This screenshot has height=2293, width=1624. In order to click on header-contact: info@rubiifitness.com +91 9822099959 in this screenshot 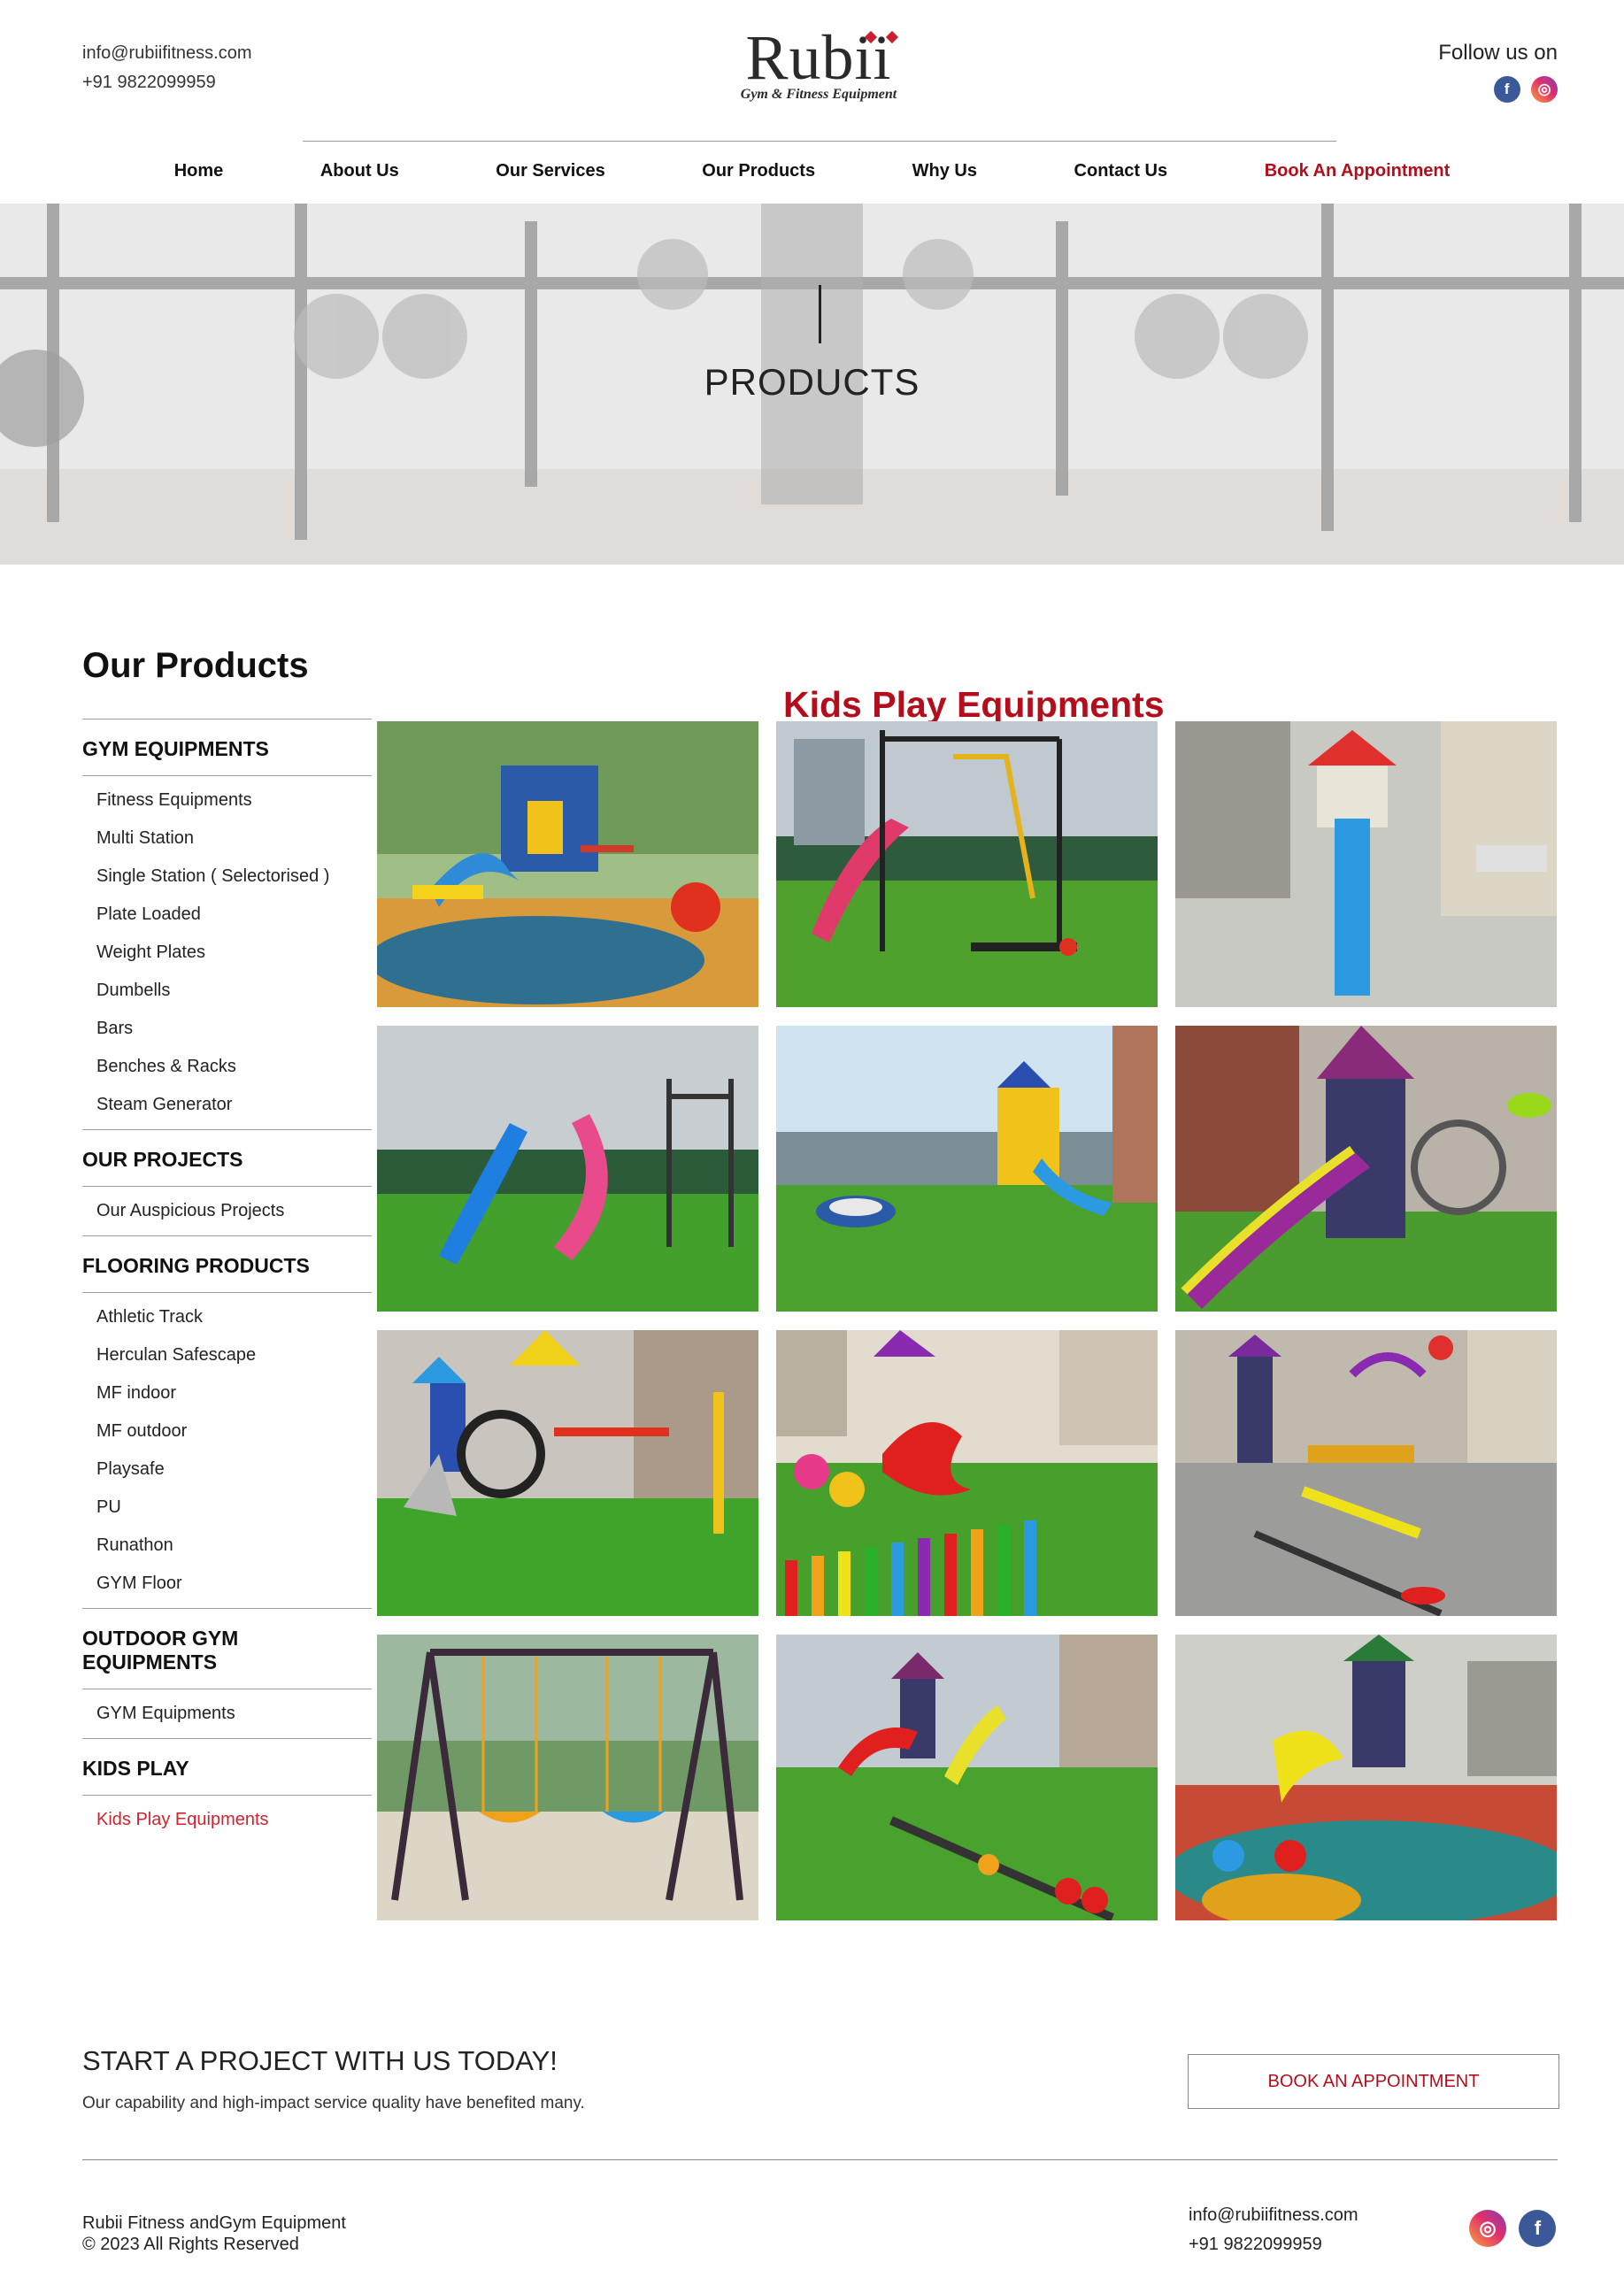, I will do `click(167, 68)`.